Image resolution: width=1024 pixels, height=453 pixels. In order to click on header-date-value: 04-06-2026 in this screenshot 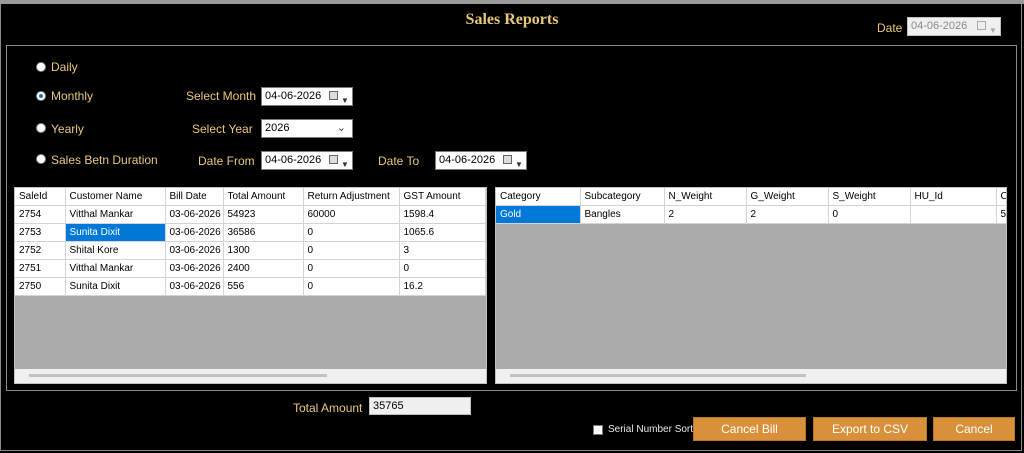, I will do `click(939, 26)`.